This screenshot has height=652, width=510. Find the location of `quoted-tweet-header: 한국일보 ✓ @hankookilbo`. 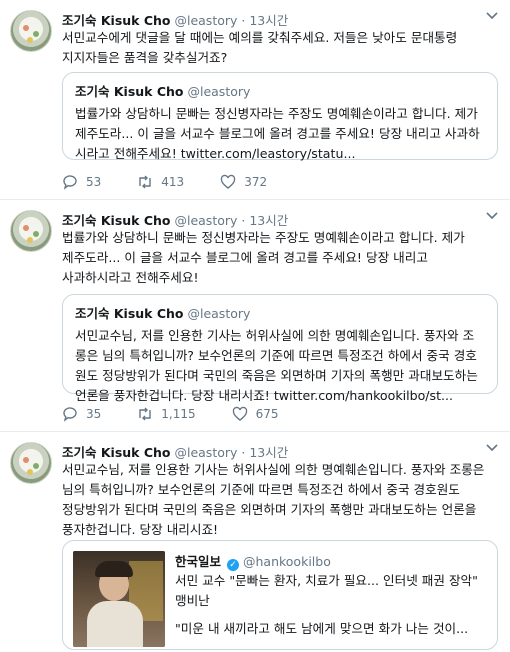

quoted-tweet-header: 한국일보 ✓ @hankookilbo is located at coordinates (253, 561).